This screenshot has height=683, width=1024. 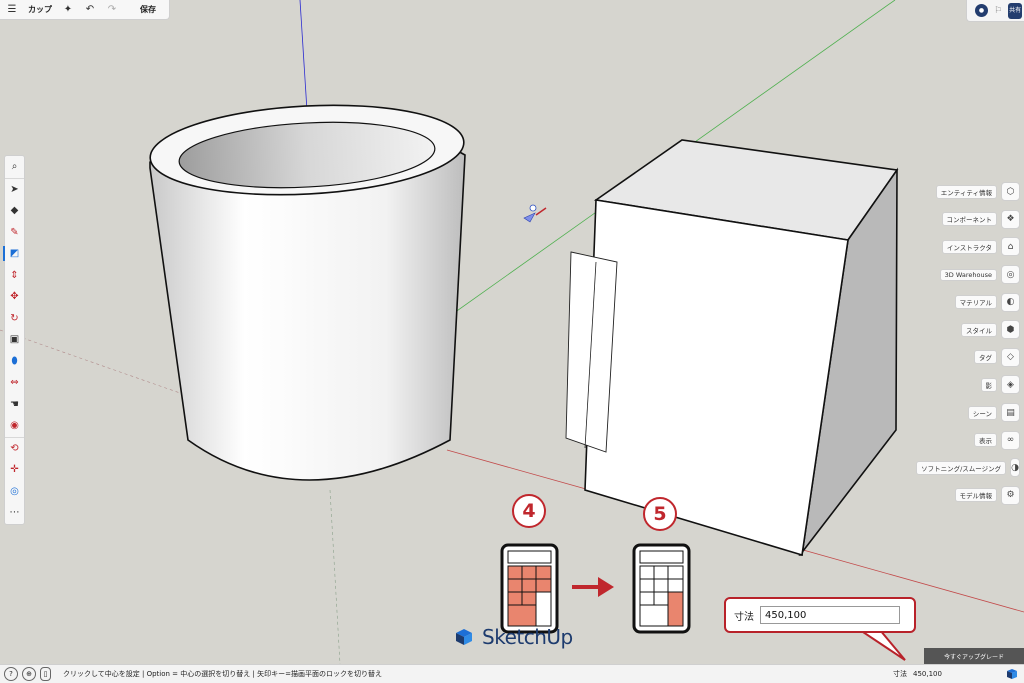 What do you see at coordinates (1012, 674) in the screenshot?
I see `sketchup-cube-icon` at bounding box center [1012, 674].